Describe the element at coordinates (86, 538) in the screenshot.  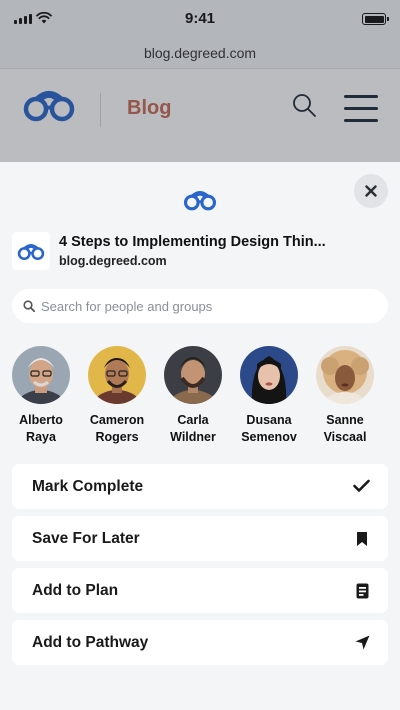
I see `action-label: Save For Later` at that location.